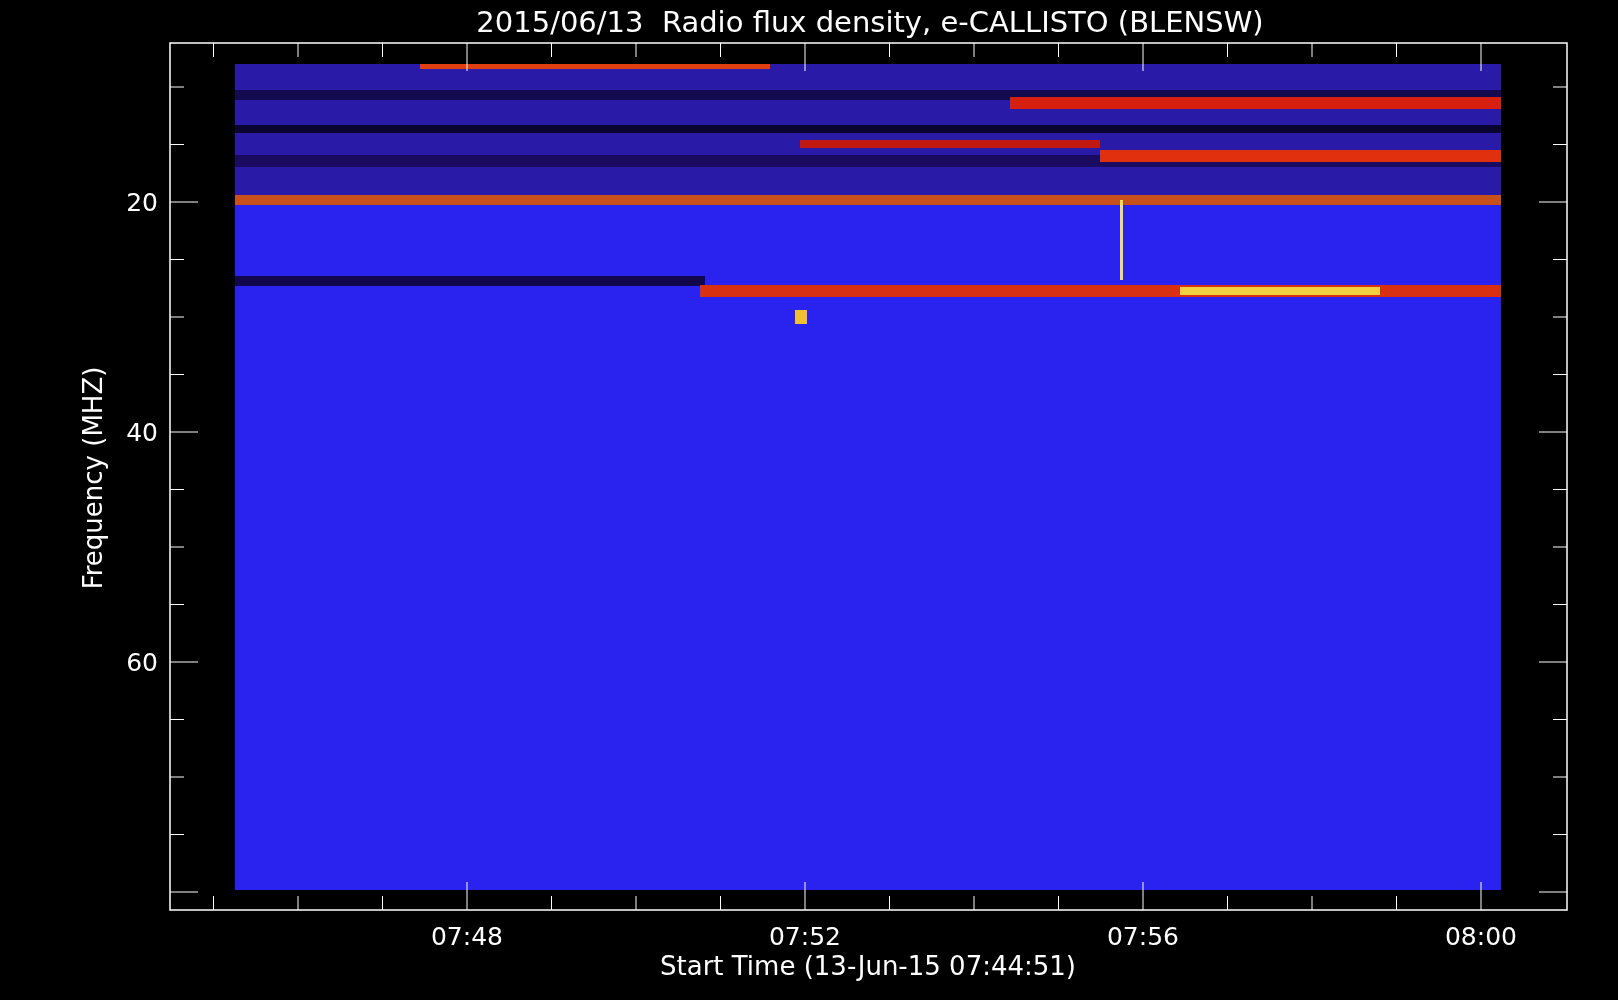 The height and width of the screenshot is (1000, 1618). I want to click on axis-label: Frequency (MHZ), so click(93, 478).